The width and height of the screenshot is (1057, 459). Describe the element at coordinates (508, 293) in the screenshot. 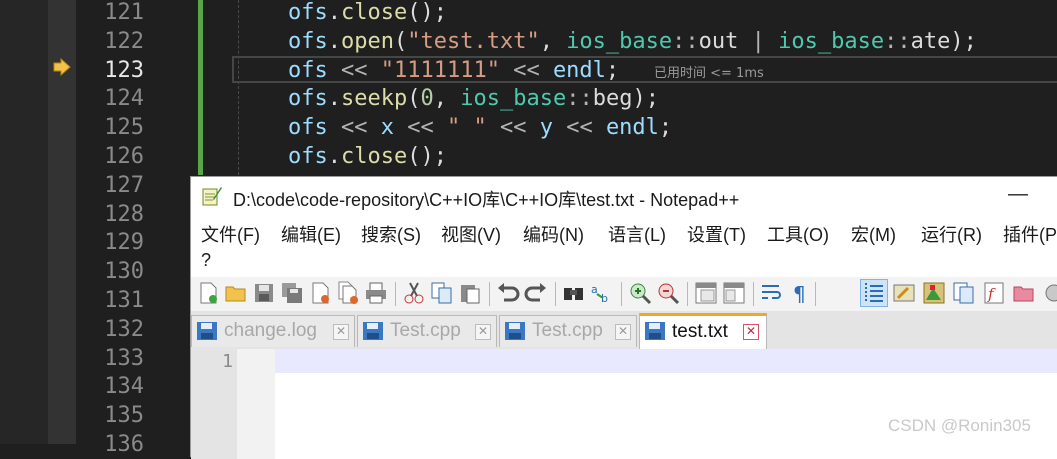

I see `undo-icon` at that location.